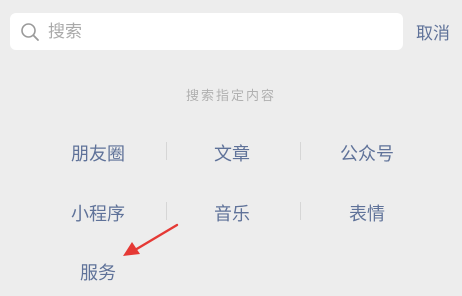 This screenshot has width=462, height=296. I want to click on category-services: 服务, so click(98, 272).